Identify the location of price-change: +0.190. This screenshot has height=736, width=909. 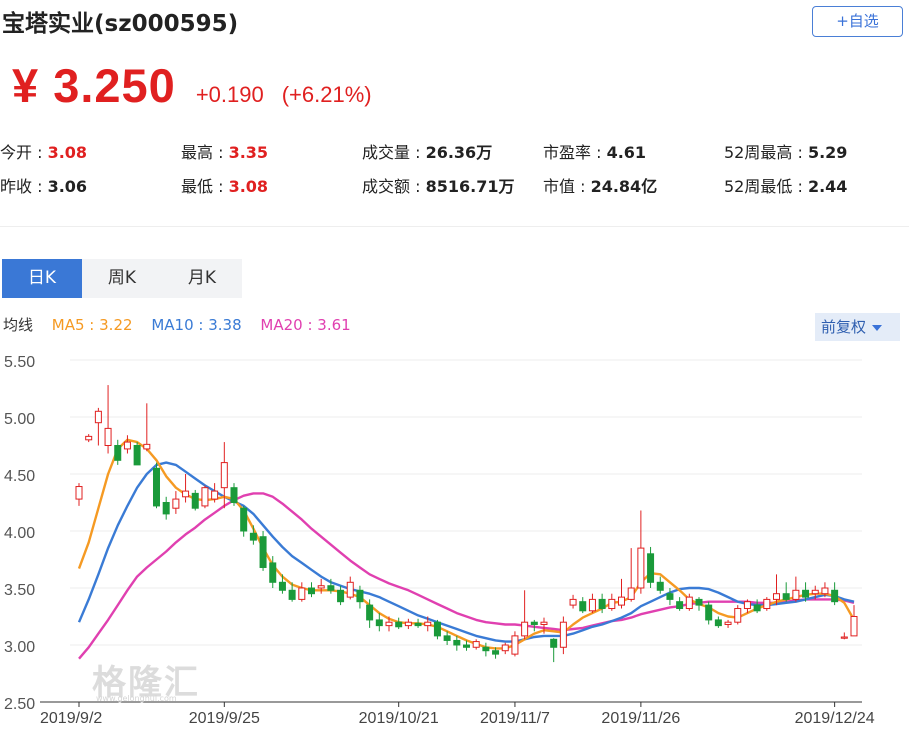
(229, 94).